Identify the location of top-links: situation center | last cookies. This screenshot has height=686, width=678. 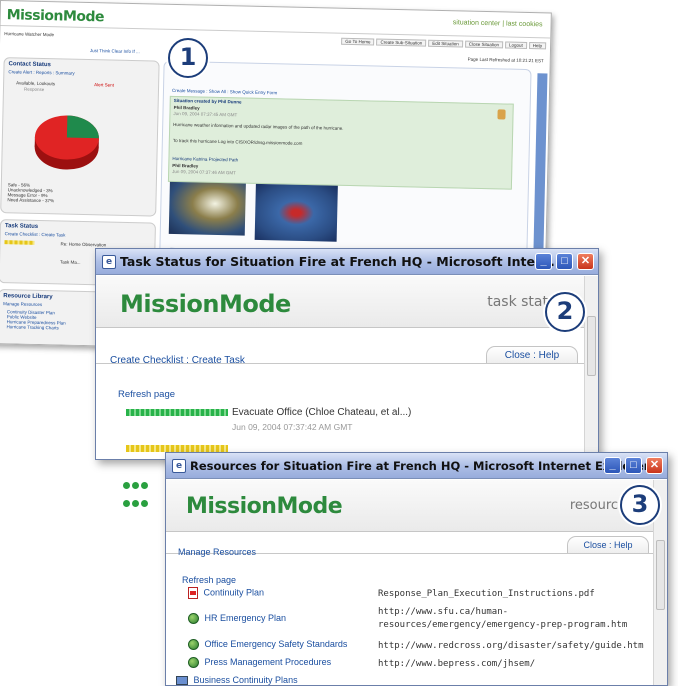
(498, 23).